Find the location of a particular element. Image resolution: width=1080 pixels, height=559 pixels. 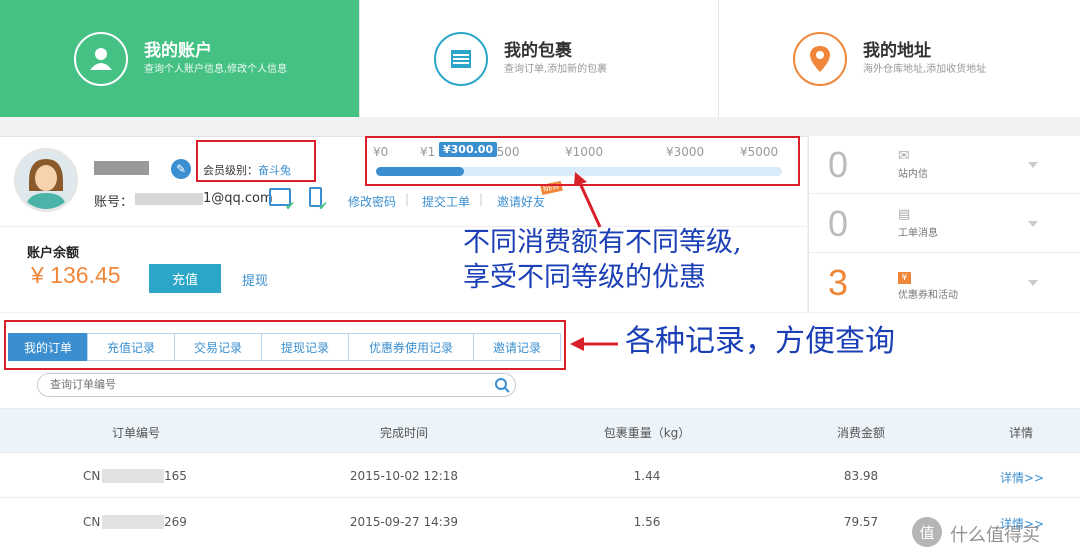

watermark-logo-icon: 值 is located at coordinates (927, 532).